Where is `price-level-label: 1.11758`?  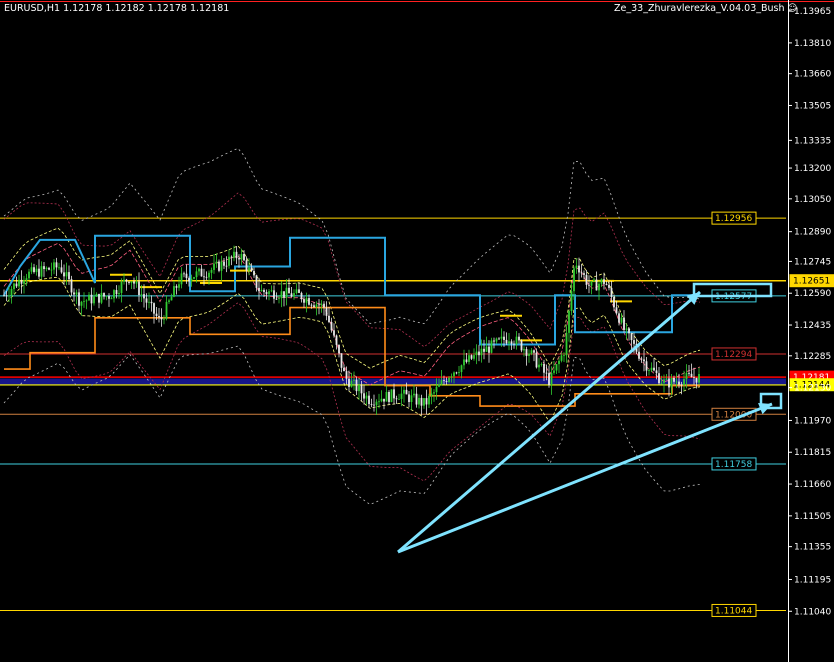 price-level-label: 1.11758 is located at coordinates (733, 465).